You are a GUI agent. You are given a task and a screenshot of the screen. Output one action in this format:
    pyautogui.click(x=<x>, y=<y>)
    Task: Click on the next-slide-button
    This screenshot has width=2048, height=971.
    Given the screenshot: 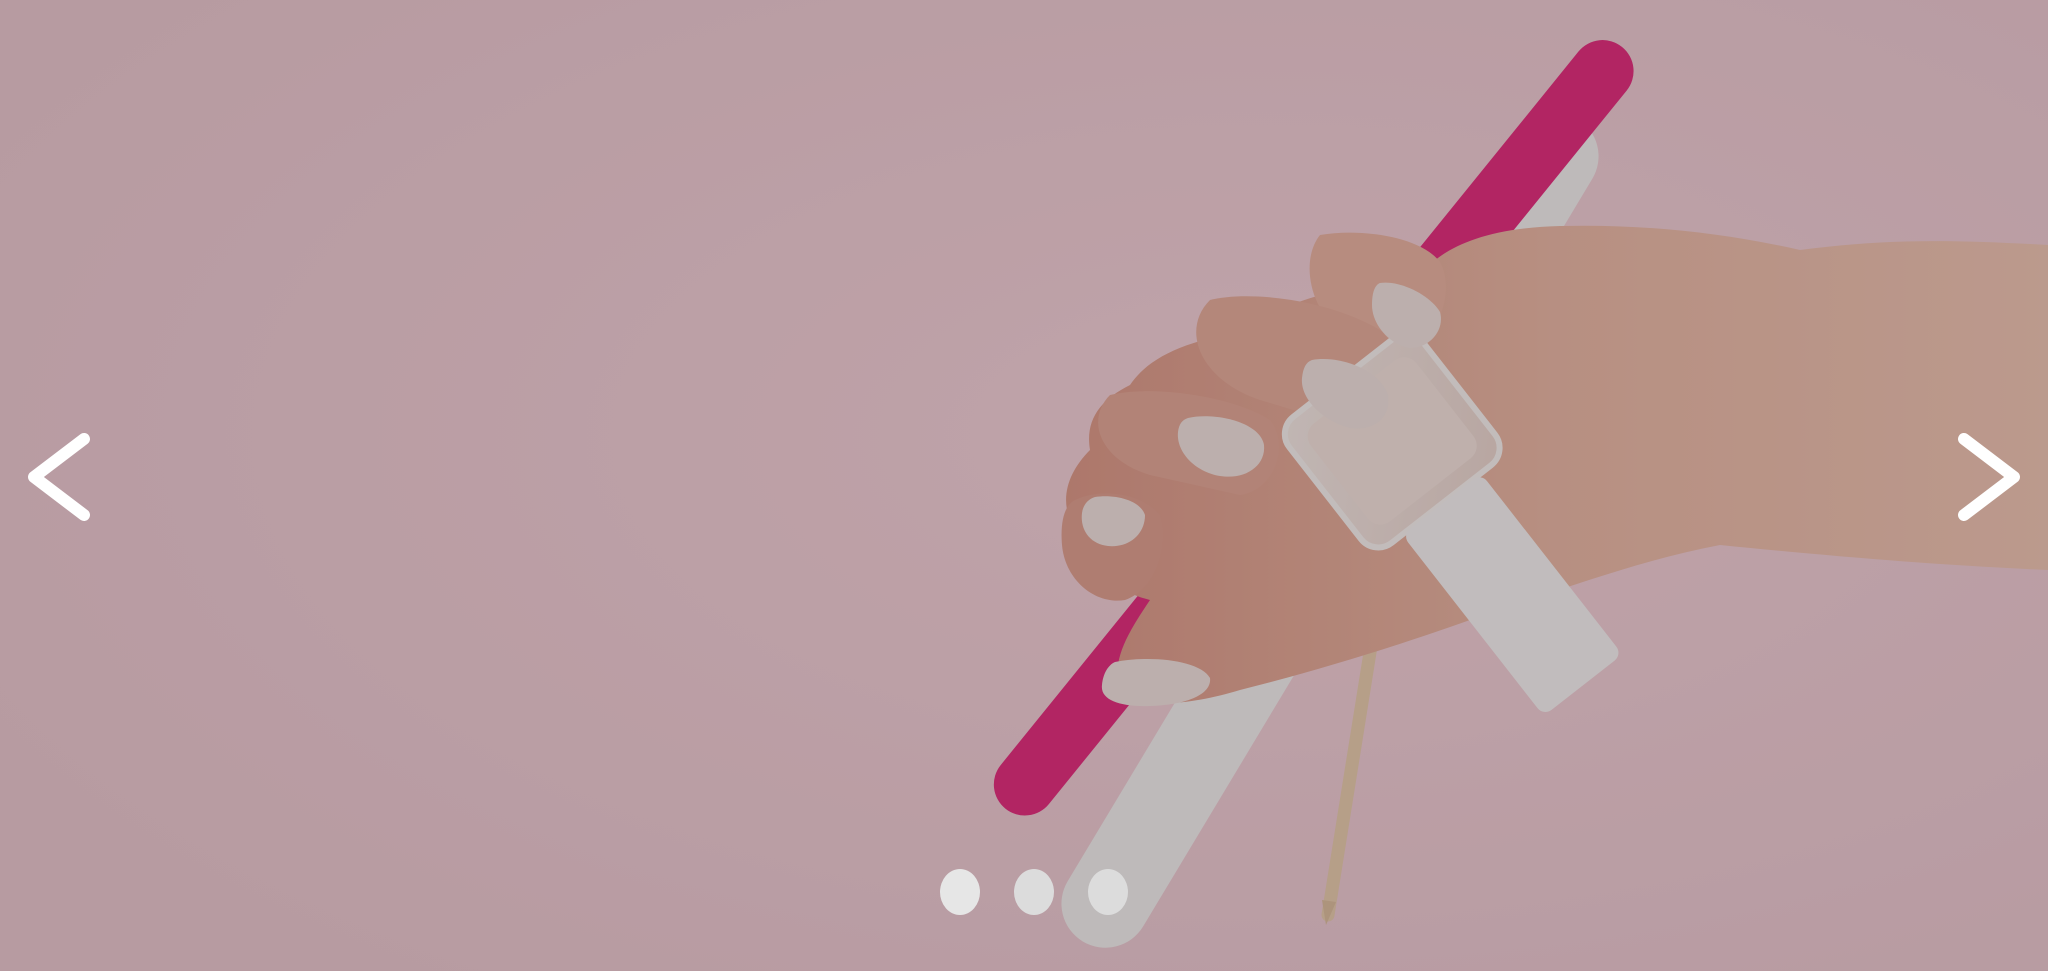 What is the action you would take?
    pyautogui.click(x=1989, y=485)
    